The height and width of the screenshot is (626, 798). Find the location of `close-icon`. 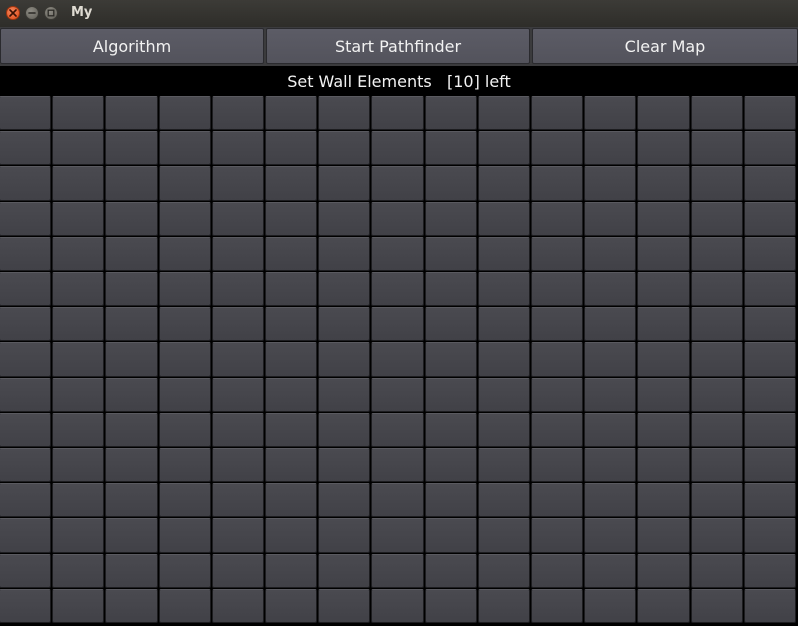

close-icon is located at coordinates (13, 13).